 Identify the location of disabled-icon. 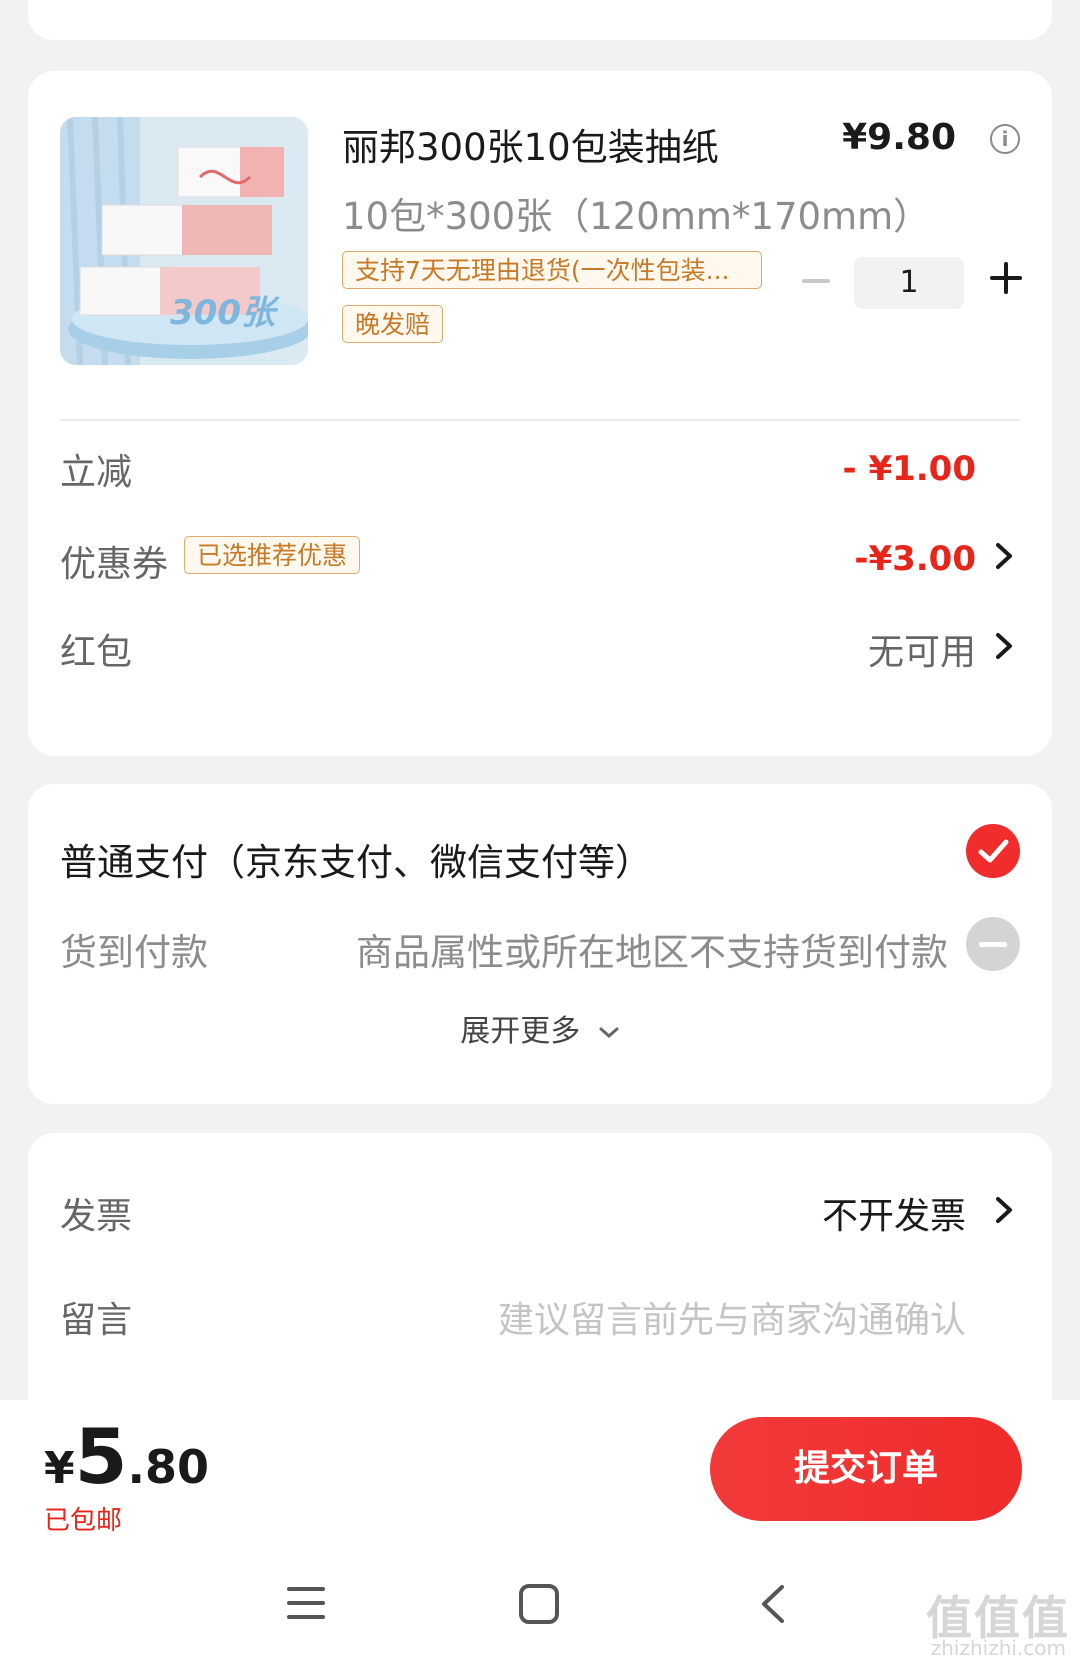
(993, 944).